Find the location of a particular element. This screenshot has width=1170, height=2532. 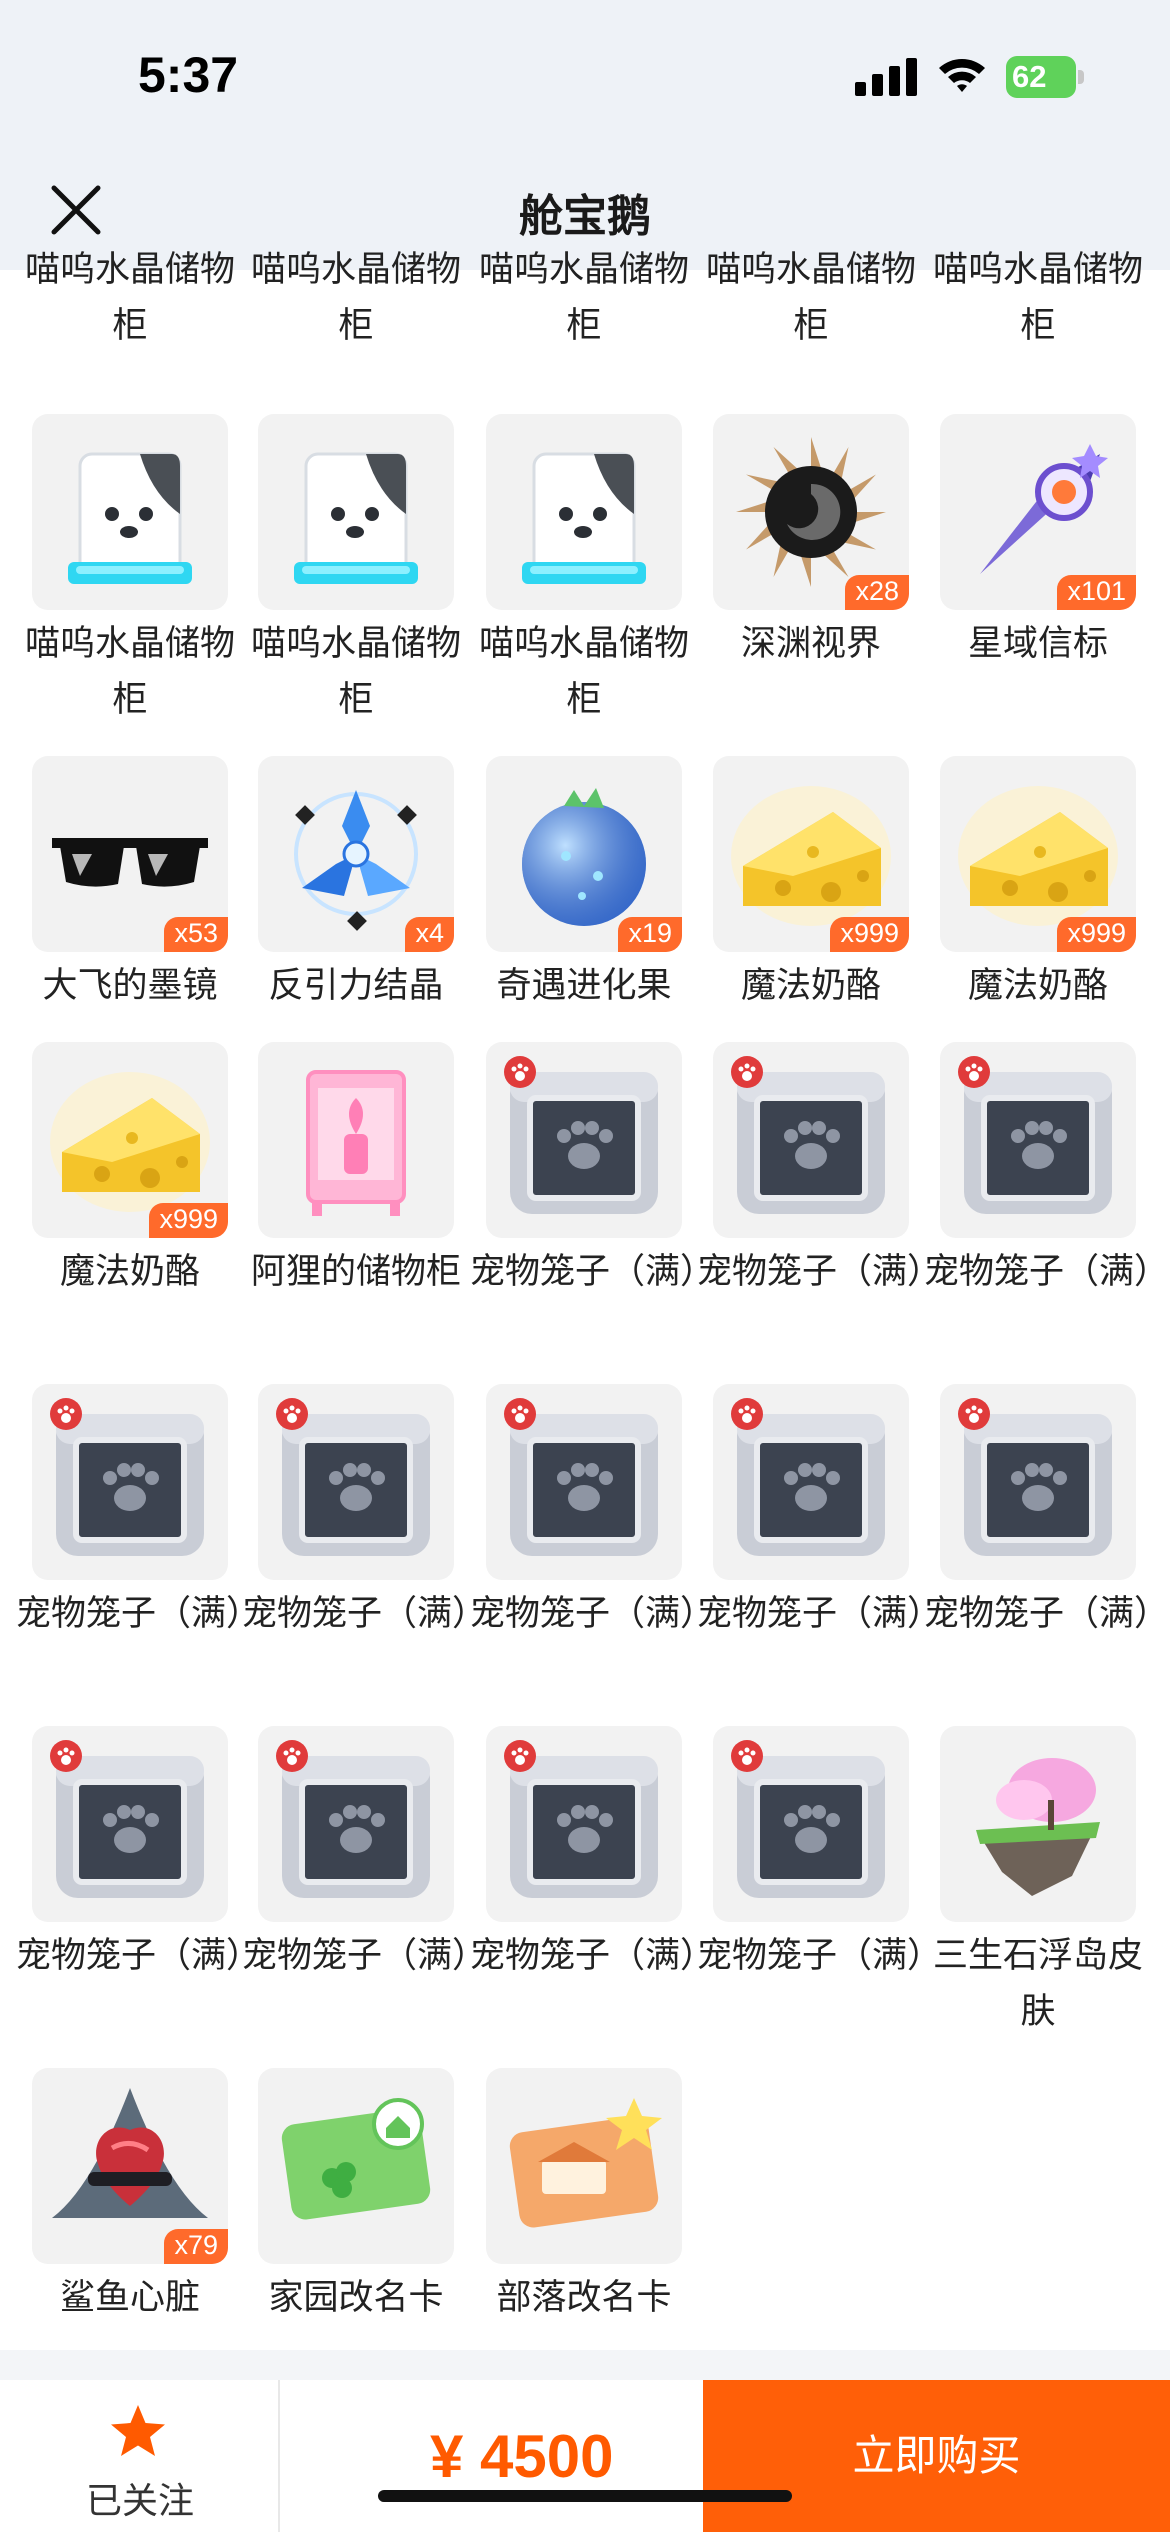

item-thumbnail: x28 is located at coordinates (811, 512).